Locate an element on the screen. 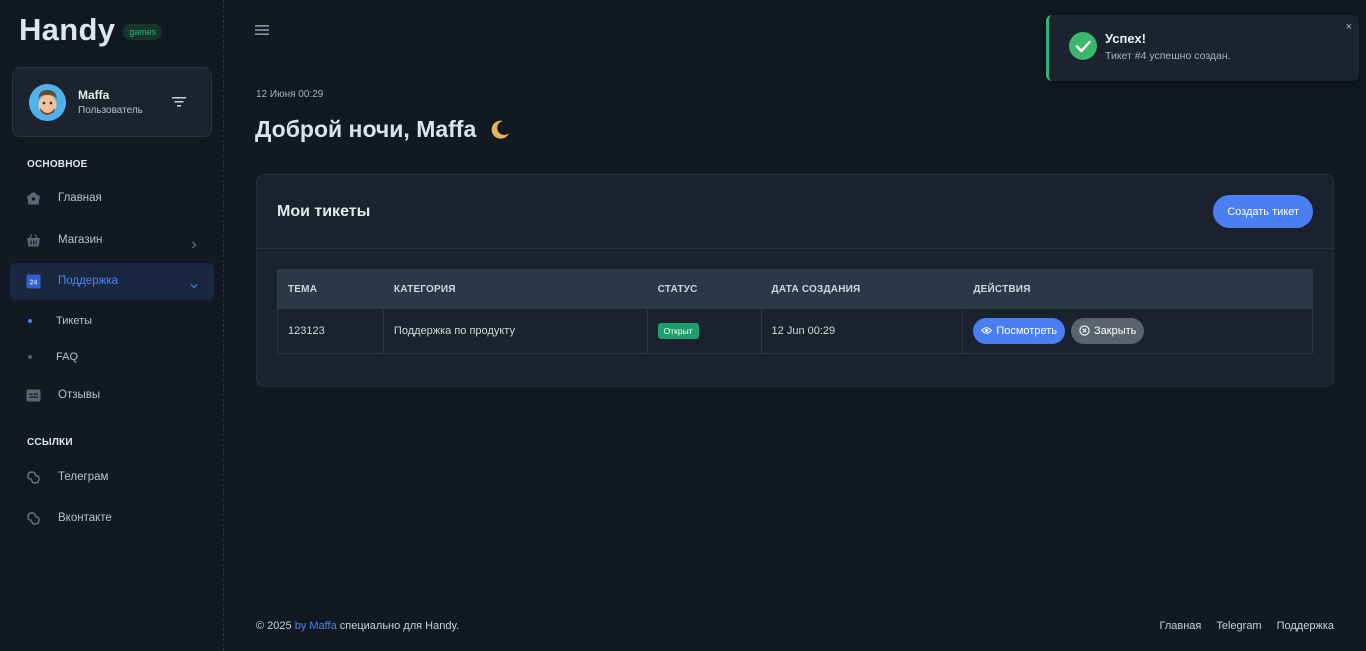  user-role: Пользователь is located at coordinates (110, 110).